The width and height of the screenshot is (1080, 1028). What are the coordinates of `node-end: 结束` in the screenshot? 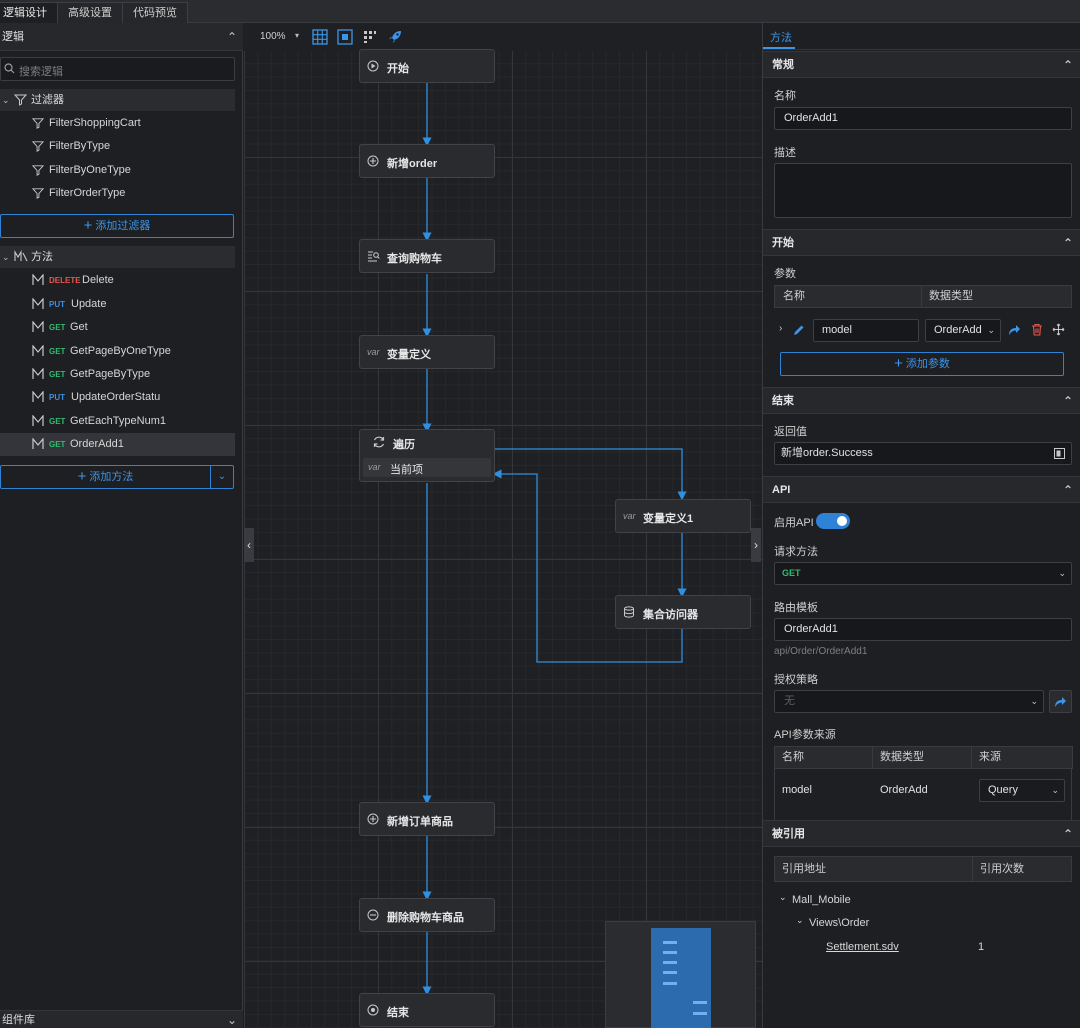 It's located at (427, 1010).